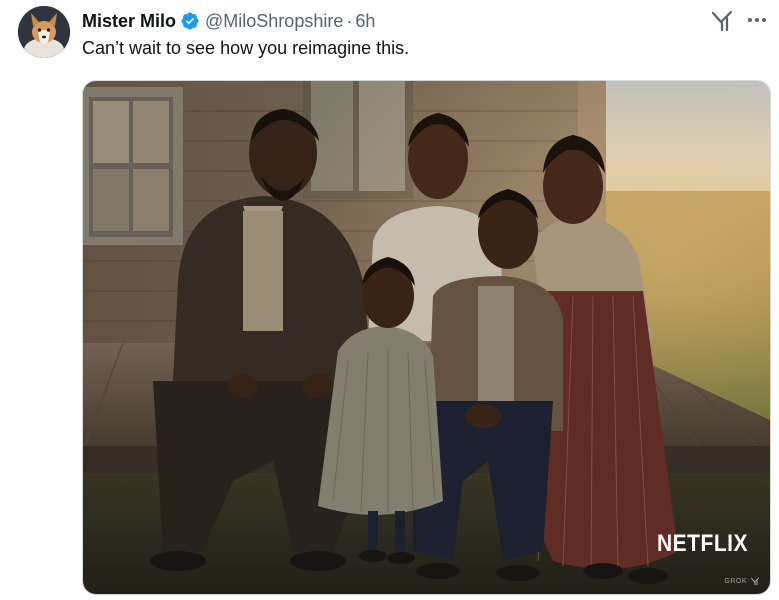 The height and width of the screenshot is (600, 779). What do you see at coordinates (190, 21) in the screenshot?
I see `verified-badge-icon` at bounding box center [190, 21].